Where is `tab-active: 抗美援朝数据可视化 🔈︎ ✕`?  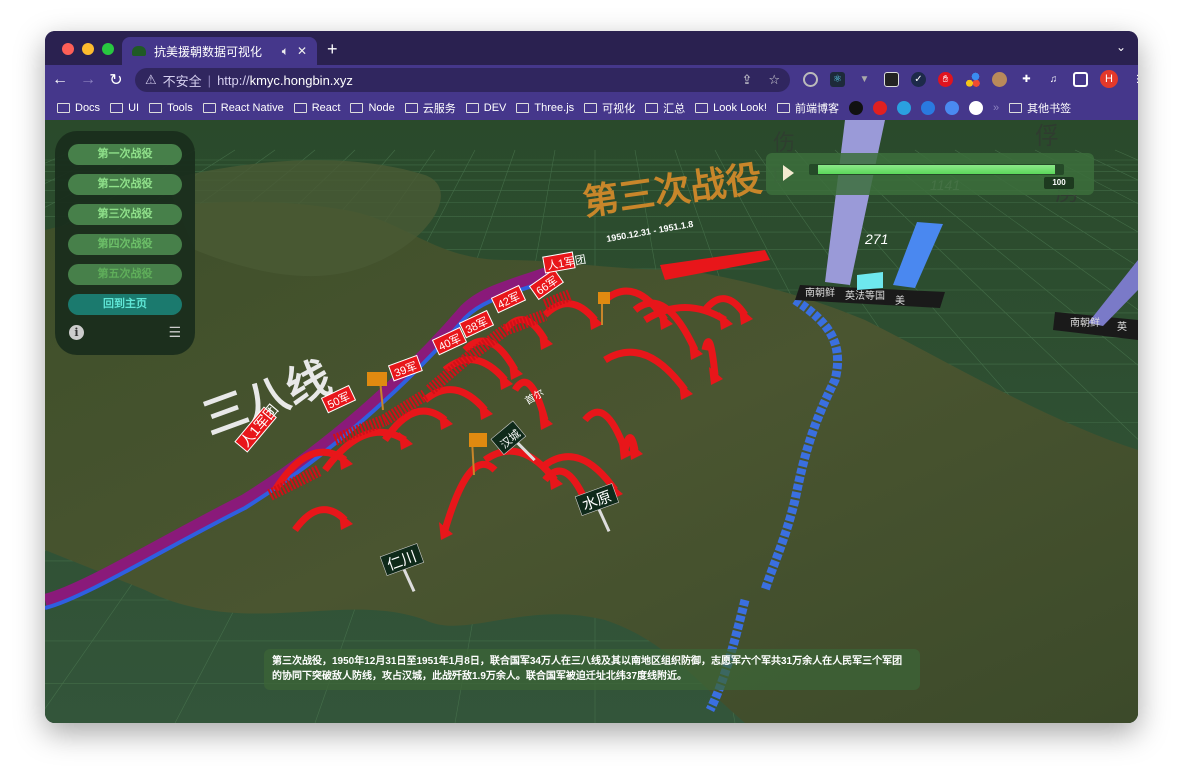 tab-active: 抗美援朝数据可视化 🔈︎ ✕ is located at coordinates (219, 51).